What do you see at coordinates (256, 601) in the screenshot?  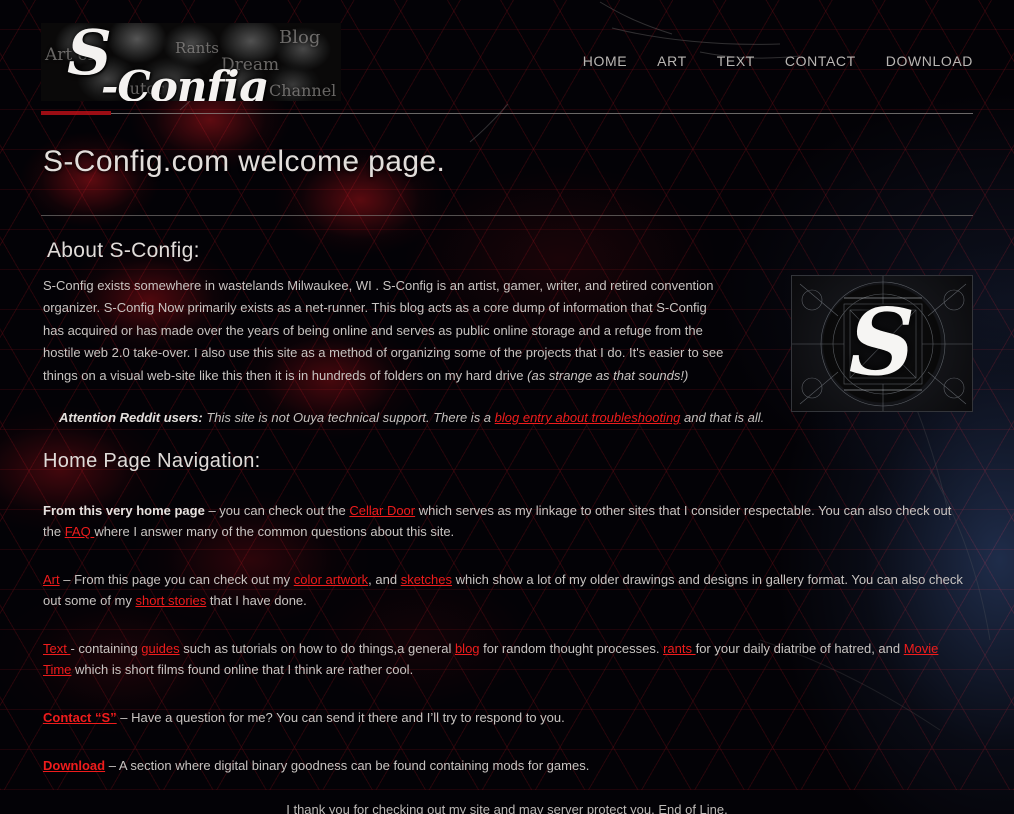 I see `nav-seg: that I have done.` at bounding box center [256, 601].